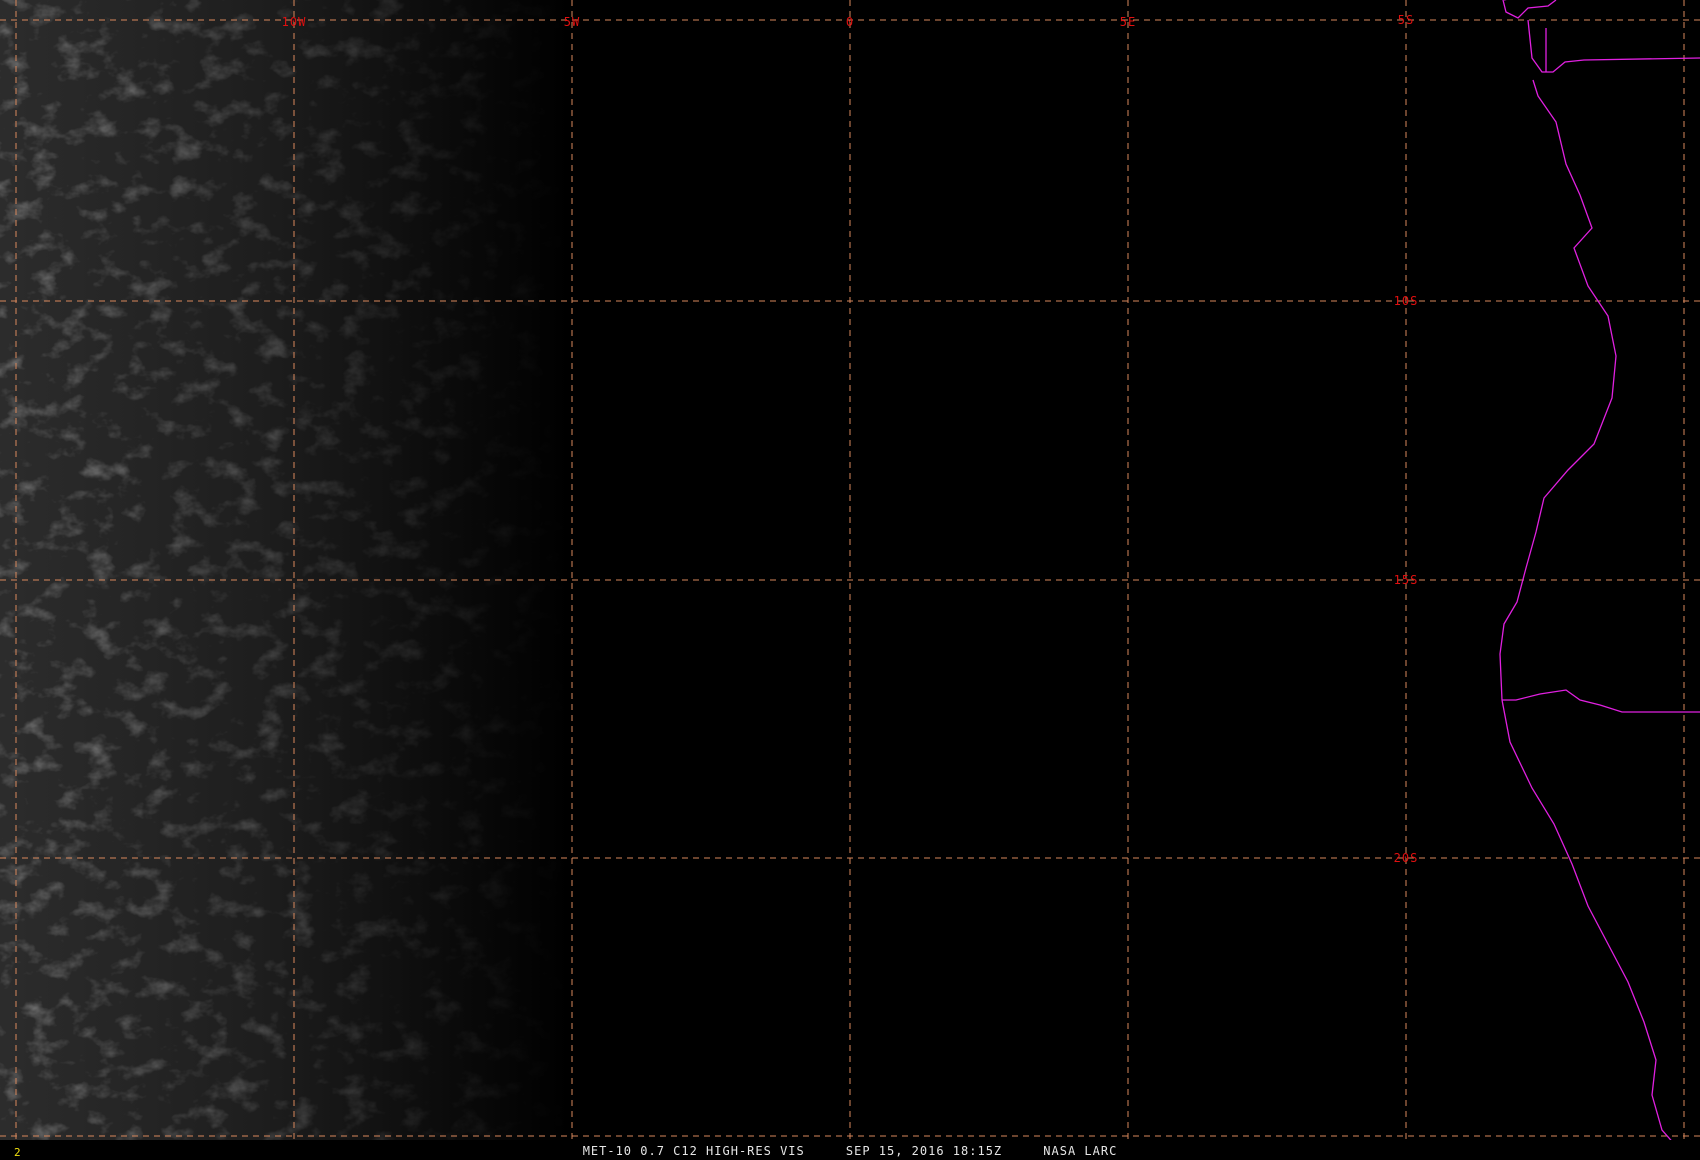 Image resolution: width=1700 pixels, height=1160 pixels. What do you see at coordinates (1406, 580) in the screenshot?
I see `latitude-label: 15S` at bounding box center [1406, 580].